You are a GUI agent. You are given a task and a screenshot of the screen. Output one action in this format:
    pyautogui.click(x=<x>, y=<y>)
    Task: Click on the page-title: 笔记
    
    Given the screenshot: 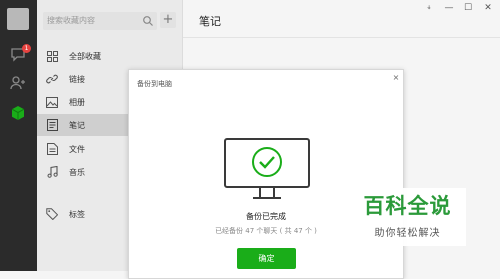 What is the action you would take?
    pyautogui.click(x=210, y=21)
    